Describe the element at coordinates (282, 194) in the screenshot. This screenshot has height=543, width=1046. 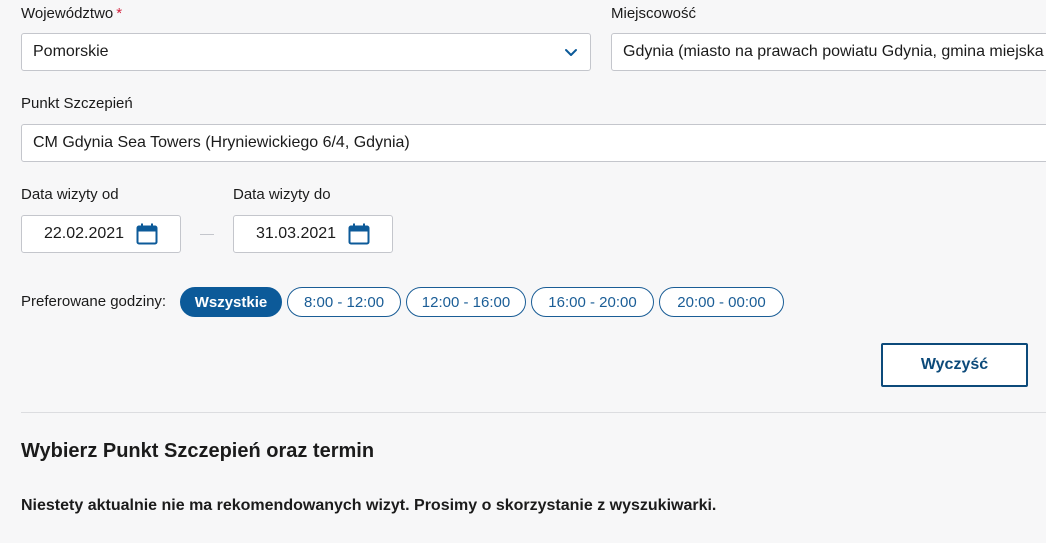
I see `date-to-label: Data wizyty do` at that location.